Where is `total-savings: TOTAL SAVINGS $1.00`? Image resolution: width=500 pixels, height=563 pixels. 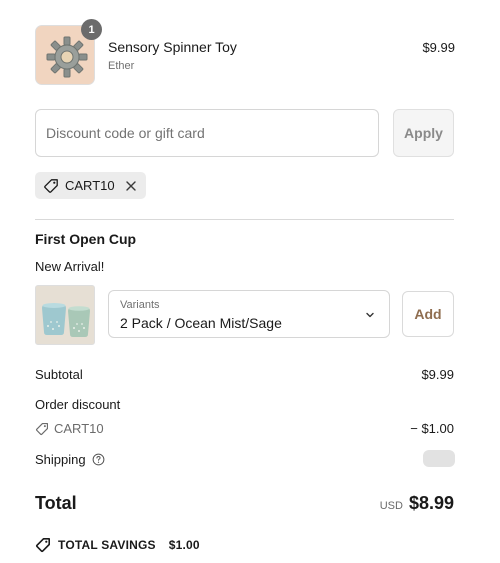 total-savings: TOTAL SAVINGS $1.00 is located at coordinates (117, 545).